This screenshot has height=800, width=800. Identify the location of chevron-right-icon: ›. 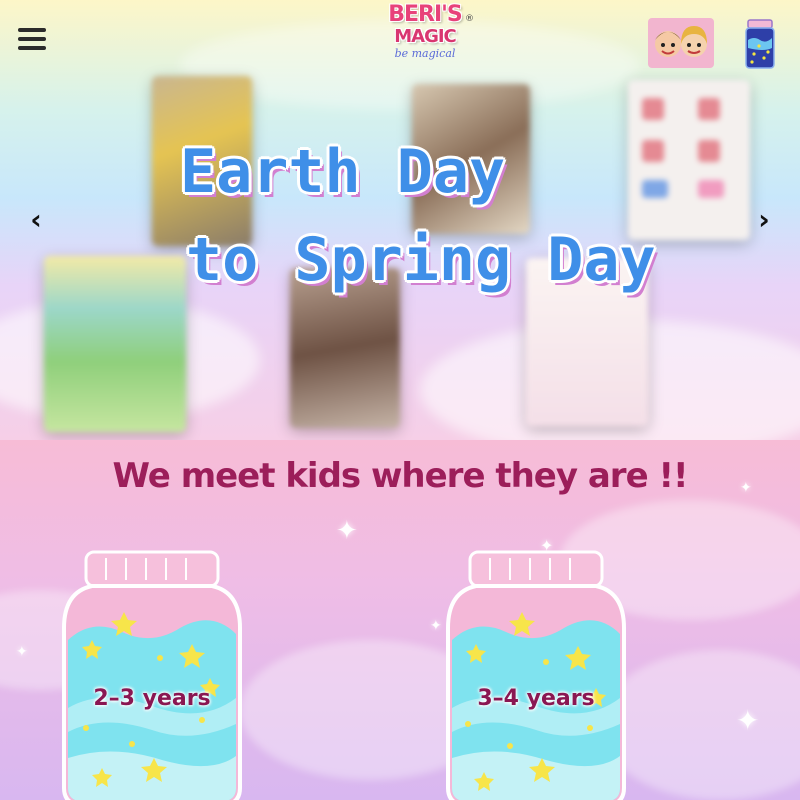
(764, 220).